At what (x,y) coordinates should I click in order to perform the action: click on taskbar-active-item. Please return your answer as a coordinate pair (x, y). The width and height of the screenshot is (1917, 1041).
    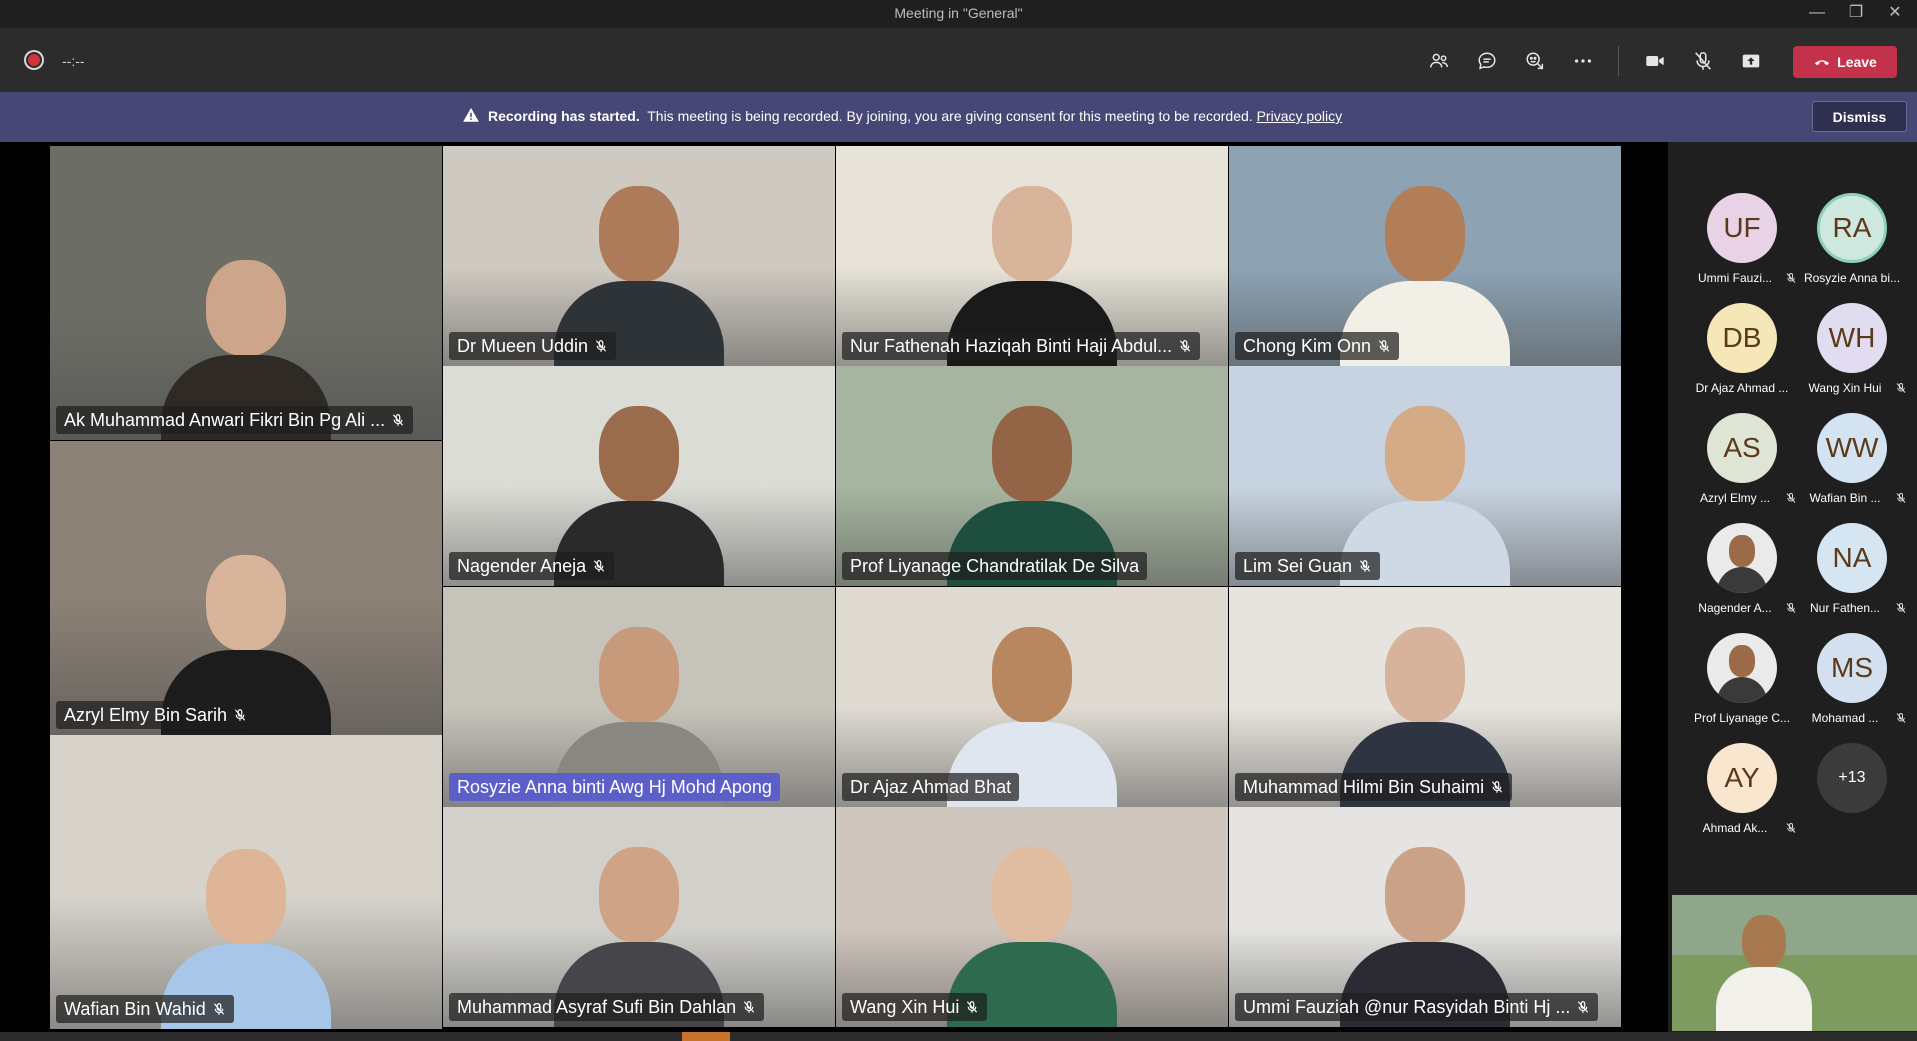
    Looking at the image, I should click on (706, 1036).